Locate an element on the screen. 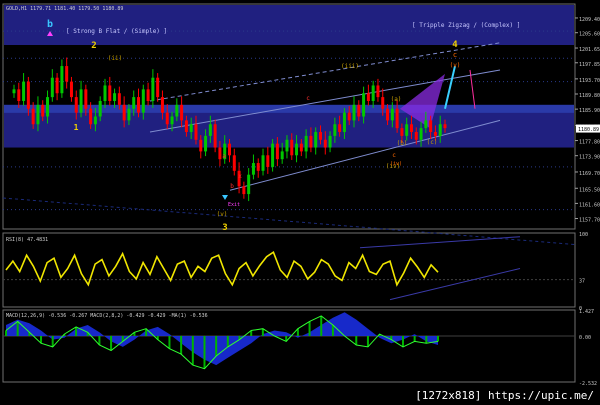  price-tick-label: 1189.80 is located at coordinates (589, 96).